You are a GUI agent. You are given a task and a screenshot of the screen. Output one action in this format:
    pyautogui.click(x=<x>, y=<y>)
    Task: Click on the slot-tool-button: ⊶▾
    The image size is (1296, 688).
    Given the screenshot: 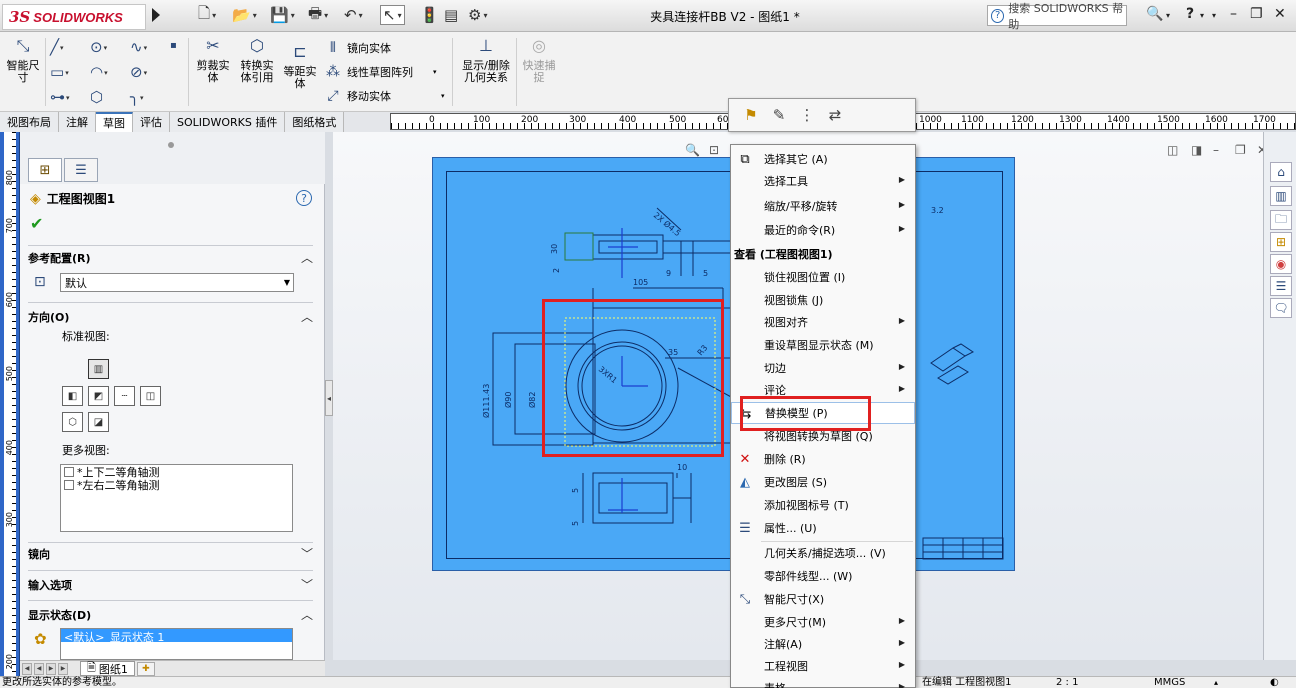 What is the action you would take?
    pyautogui.click(x=60, y=97)
    